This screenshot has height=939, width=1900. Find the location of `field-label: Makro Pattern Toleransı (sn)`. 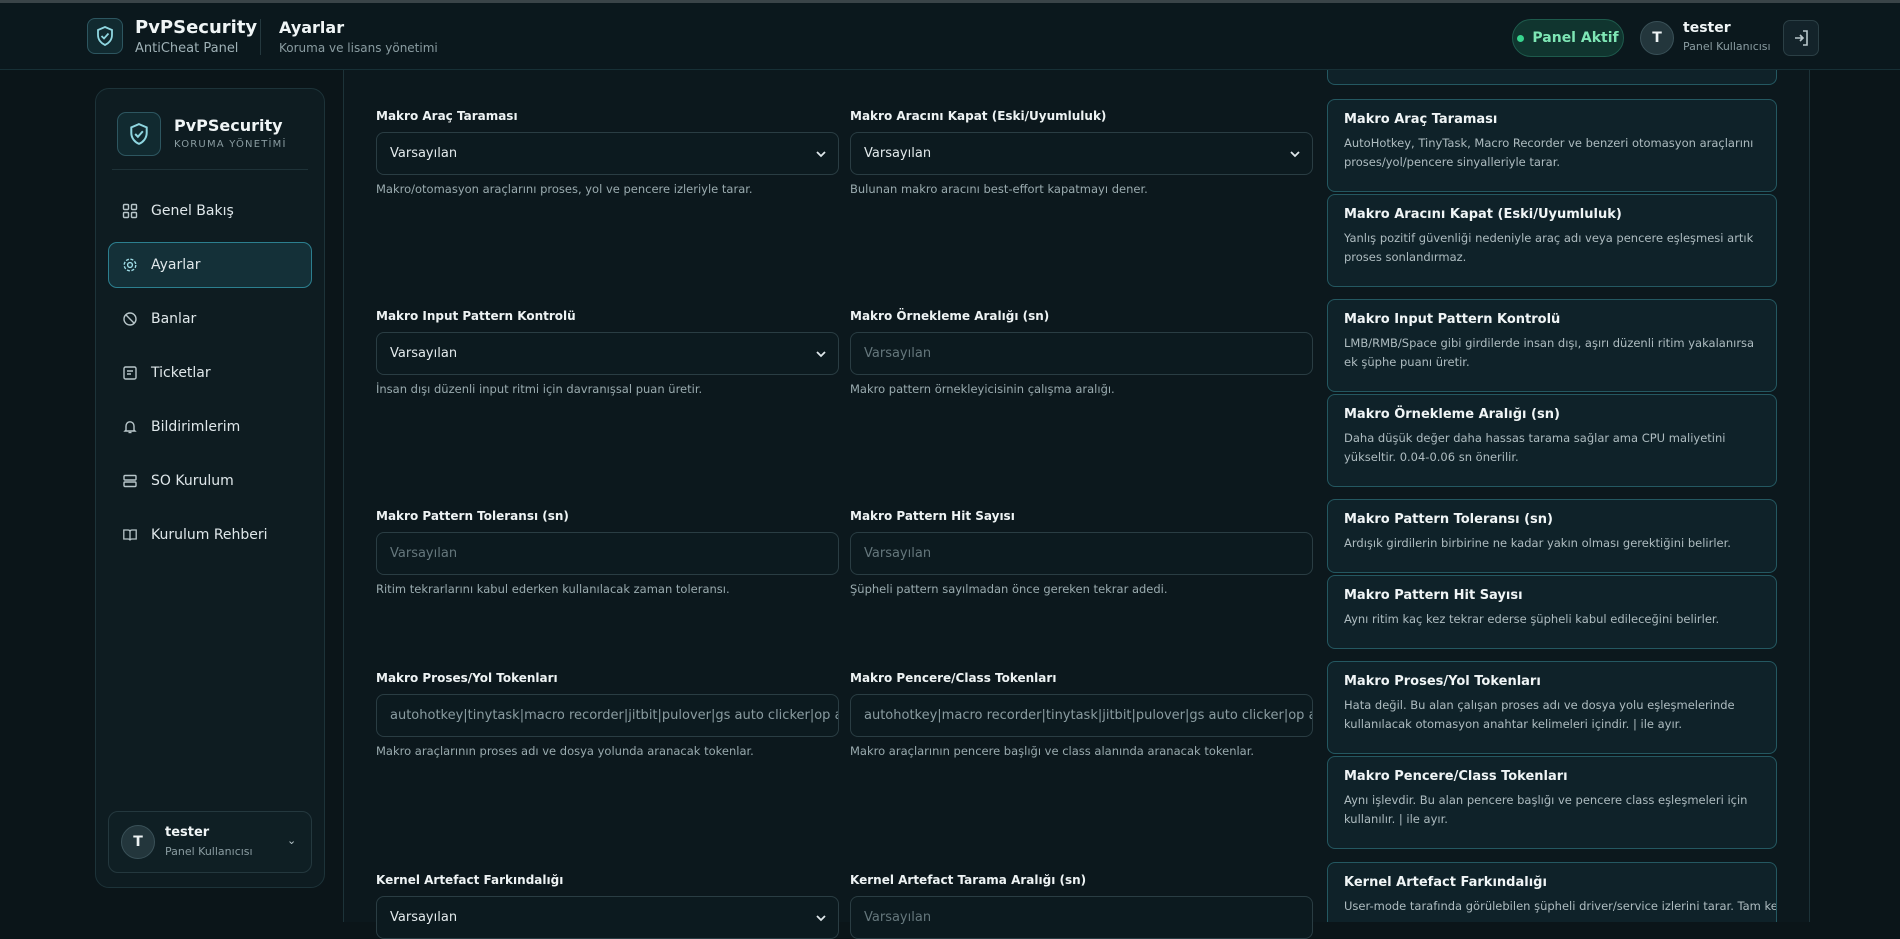

field-label: Makro Pattern Toleransı (sn) is located at coordinates (472, 516).